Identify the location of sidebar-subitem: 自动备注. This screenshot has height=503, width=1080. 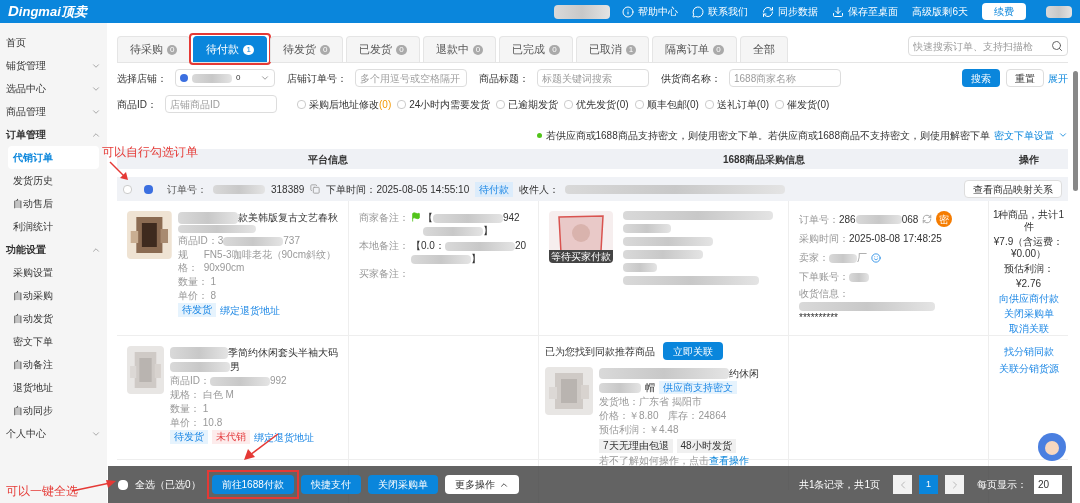
(53, 364).